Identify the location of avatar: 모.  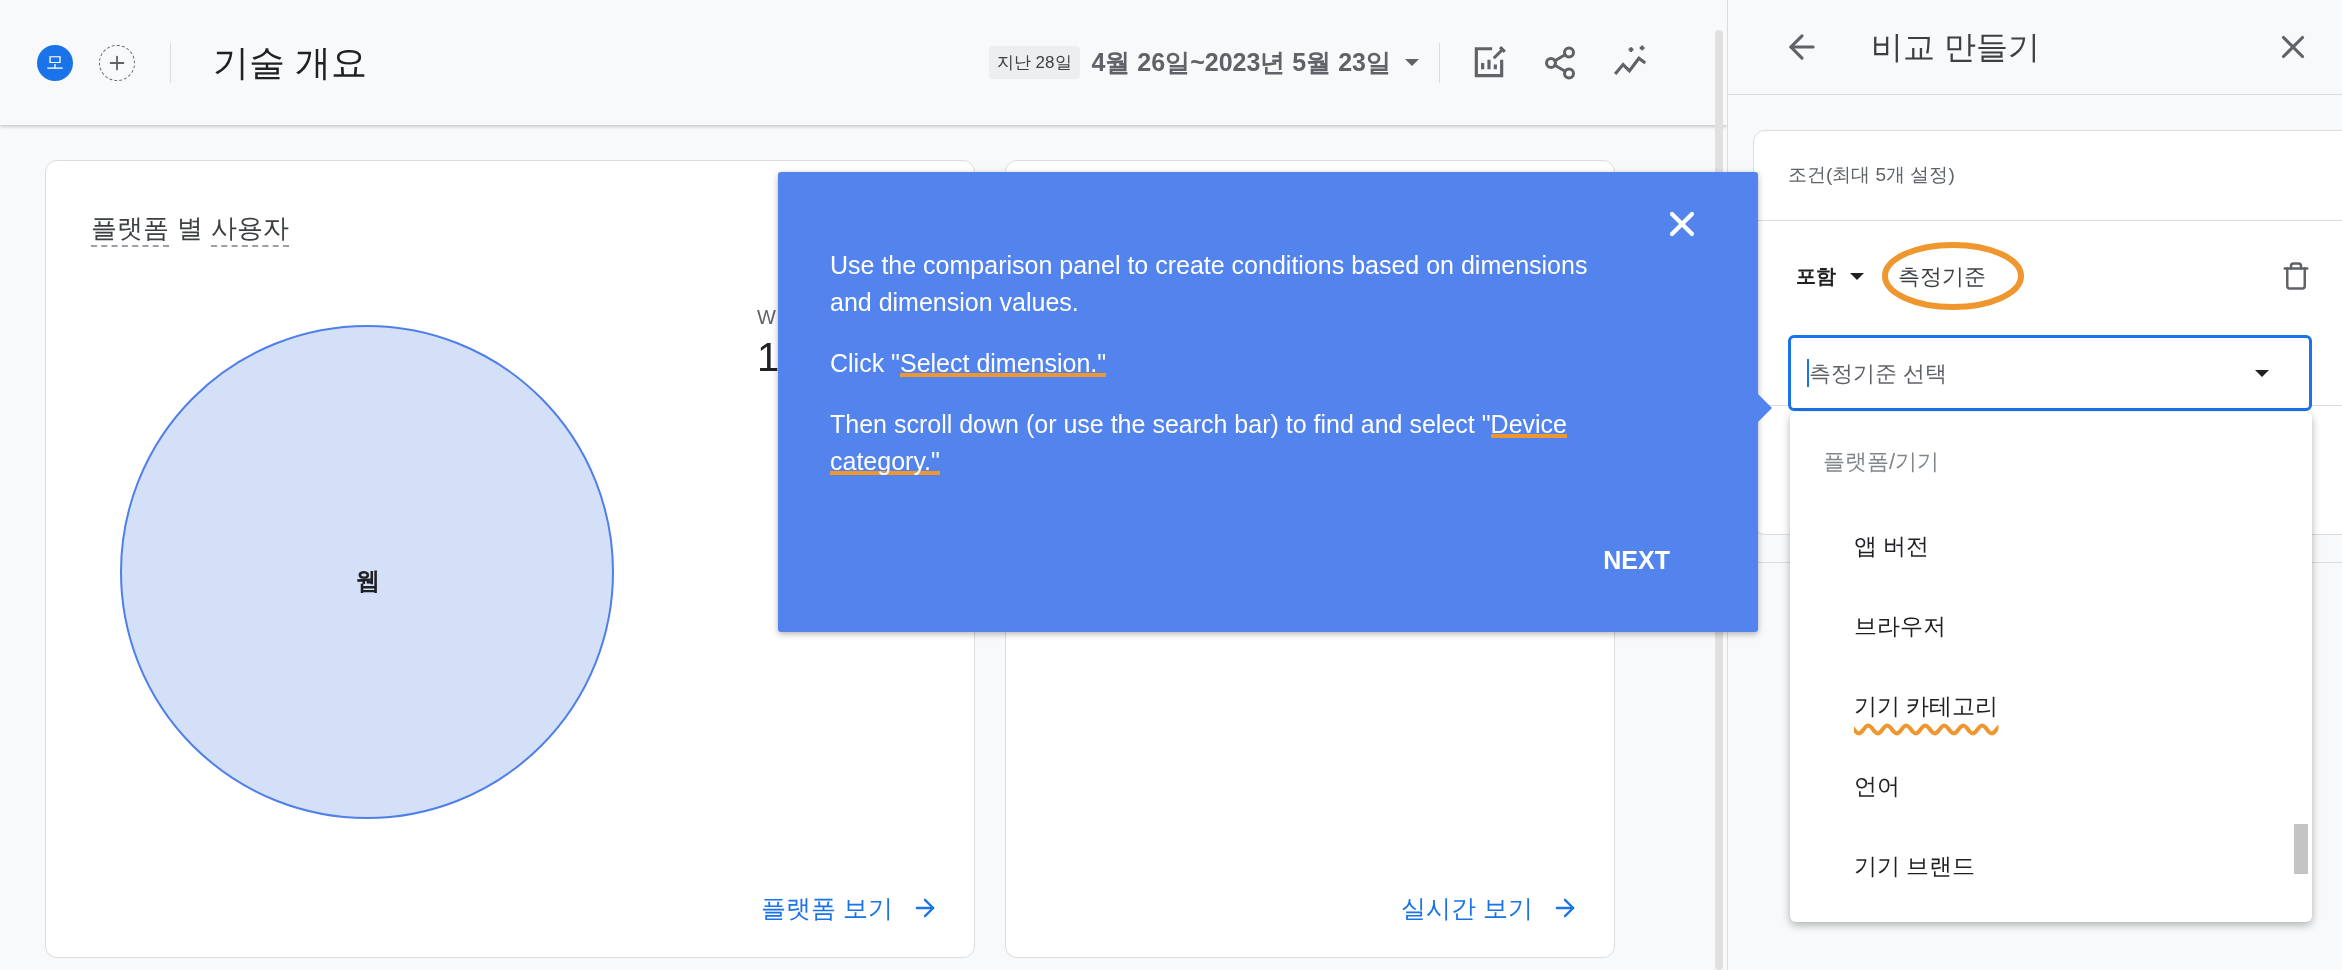
(55, 62).